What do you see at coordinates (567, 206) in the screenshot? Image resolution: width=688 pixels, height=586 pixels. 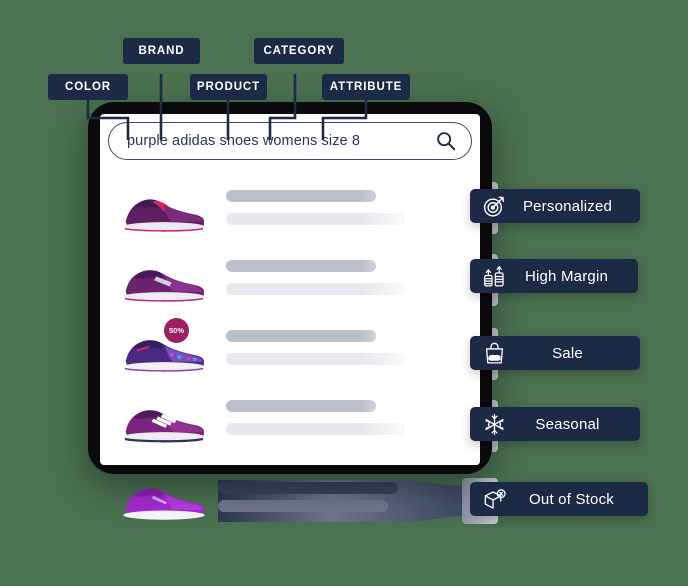 I see `label-tab-text: Personalized` at bounding box center [567, 206].